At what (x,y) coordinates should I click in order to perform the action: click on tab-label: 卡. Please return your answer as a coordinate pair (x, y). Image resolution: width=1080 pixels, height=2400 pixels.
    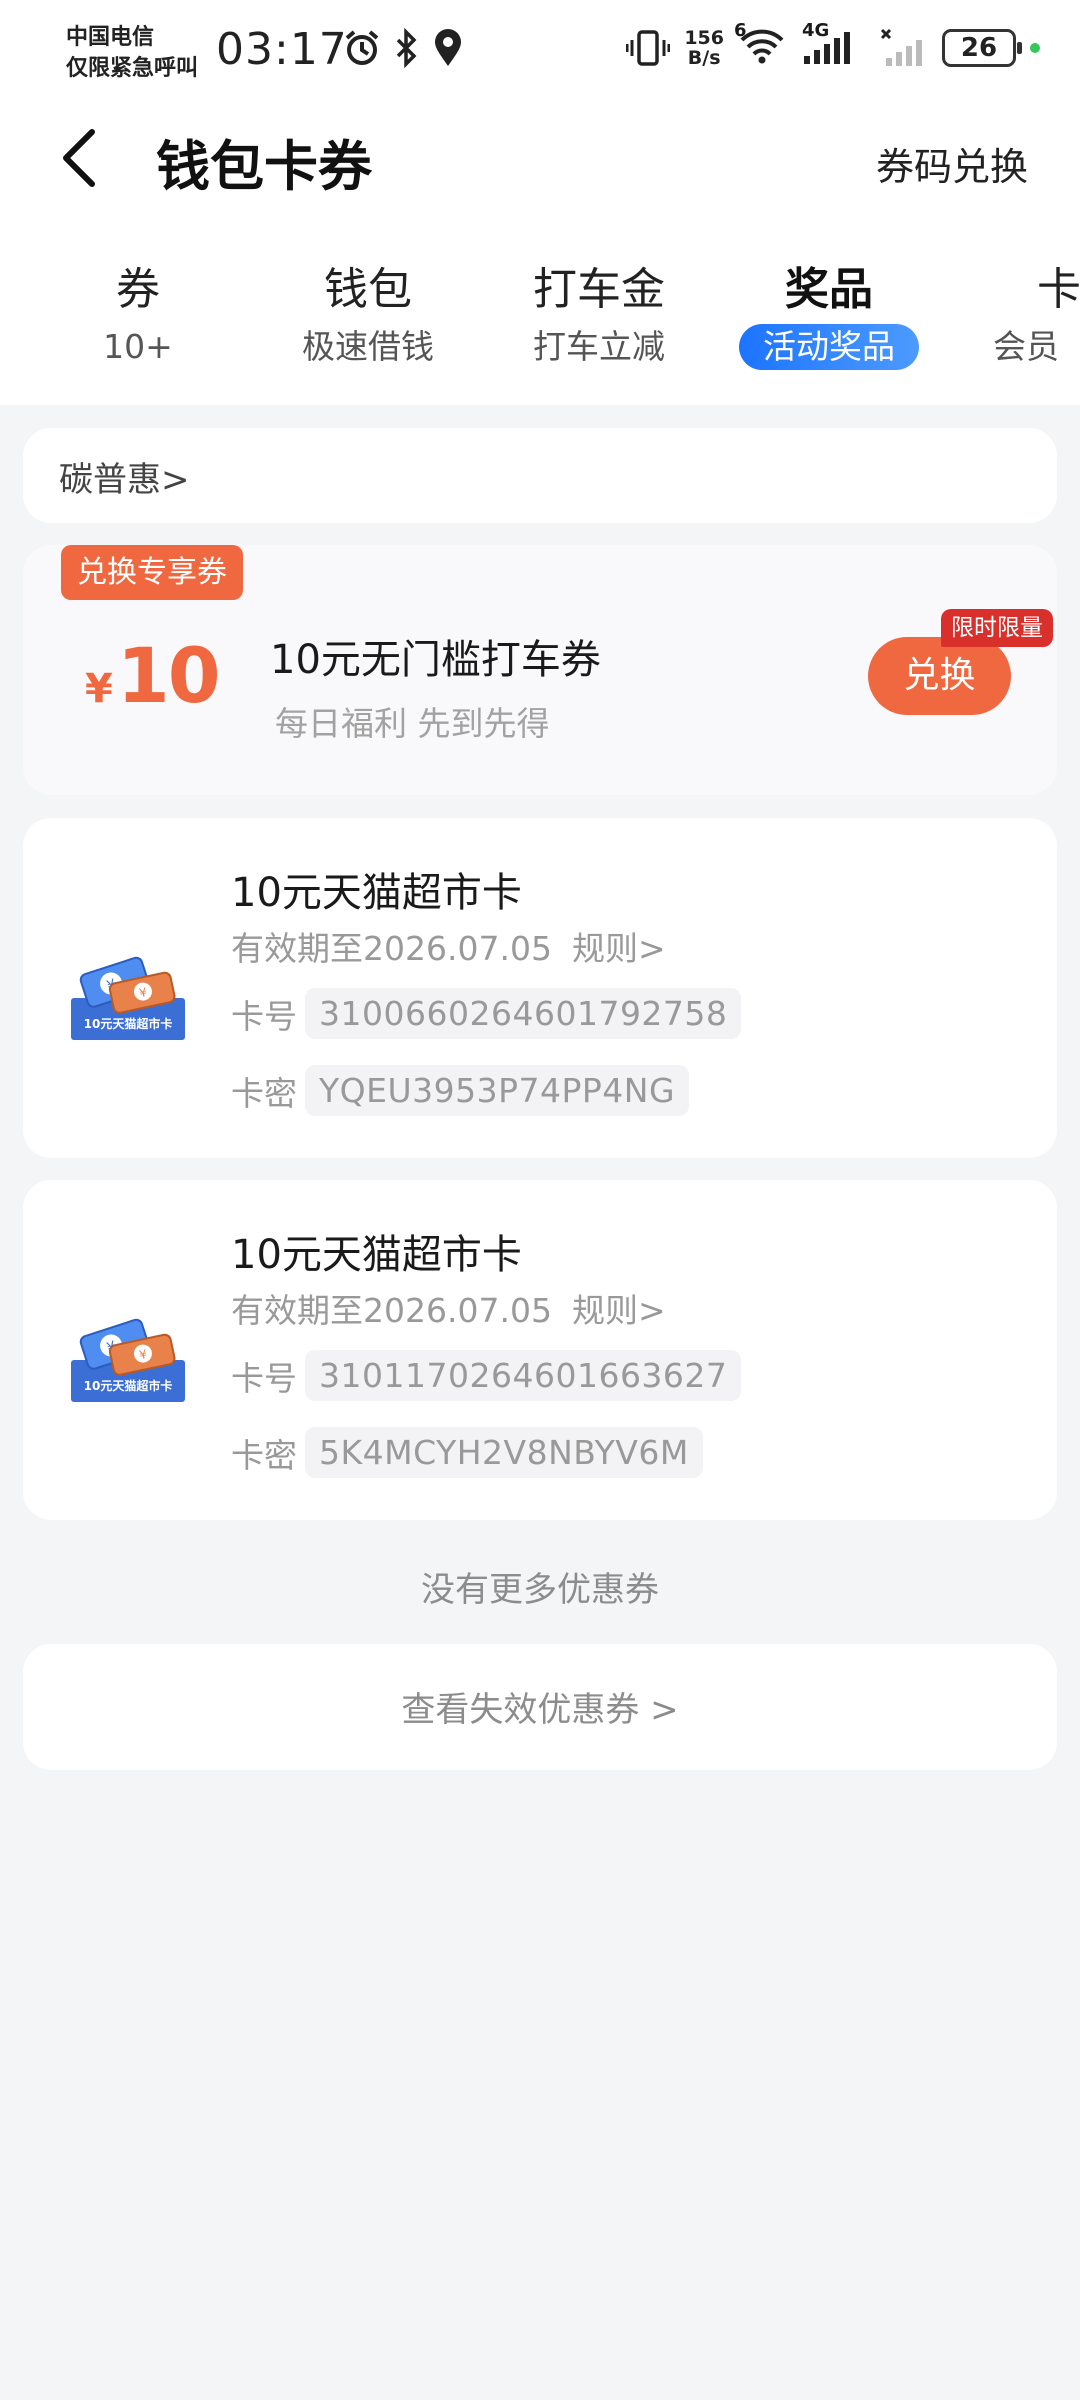
    Looking at the image, I should click on (1058, 289).